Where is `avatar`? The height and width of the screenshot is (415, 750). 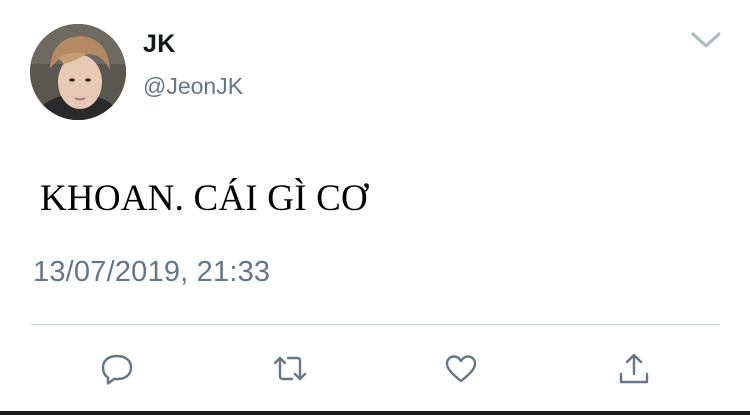
avatar is located at coordinates (78, 72).